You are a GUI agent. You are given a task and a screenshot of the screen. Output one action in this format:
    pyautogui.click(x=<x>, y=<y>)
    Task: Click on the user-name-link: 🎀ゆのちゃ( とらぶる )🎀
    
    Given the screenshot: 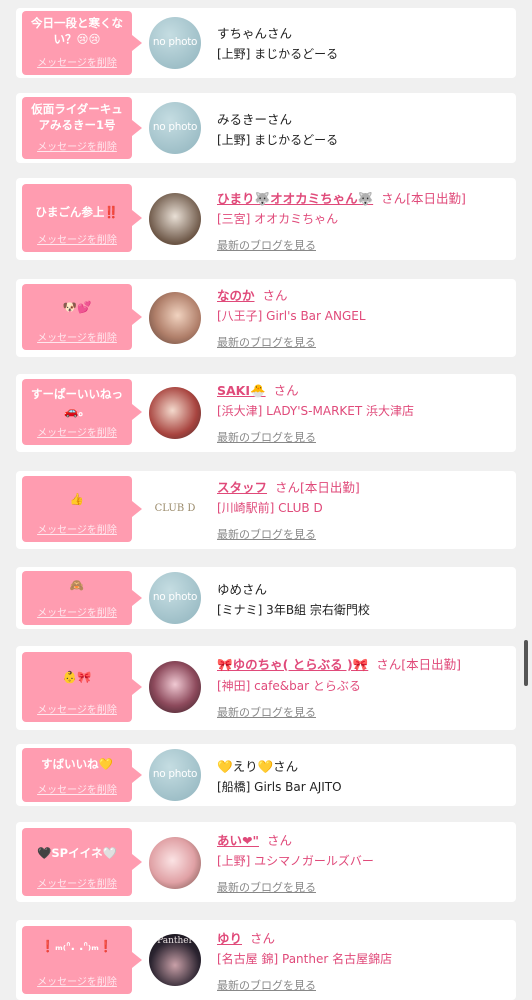 What is the action you would take?
    pyautogui.click(x=292, y=664)
    